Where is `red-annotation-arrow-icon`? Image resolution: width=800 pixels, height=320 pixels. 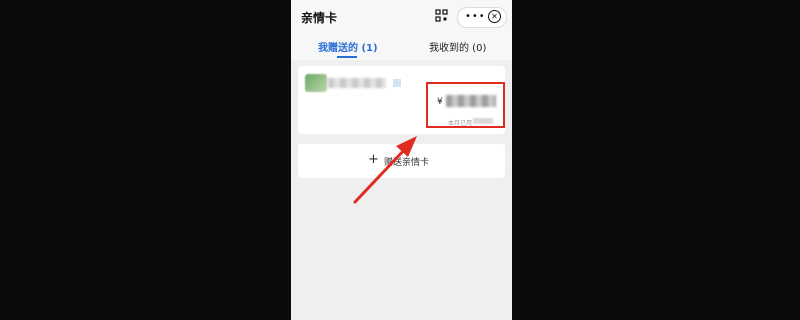
red-annotation-arrow-icon is located at coordinates (385, 170).